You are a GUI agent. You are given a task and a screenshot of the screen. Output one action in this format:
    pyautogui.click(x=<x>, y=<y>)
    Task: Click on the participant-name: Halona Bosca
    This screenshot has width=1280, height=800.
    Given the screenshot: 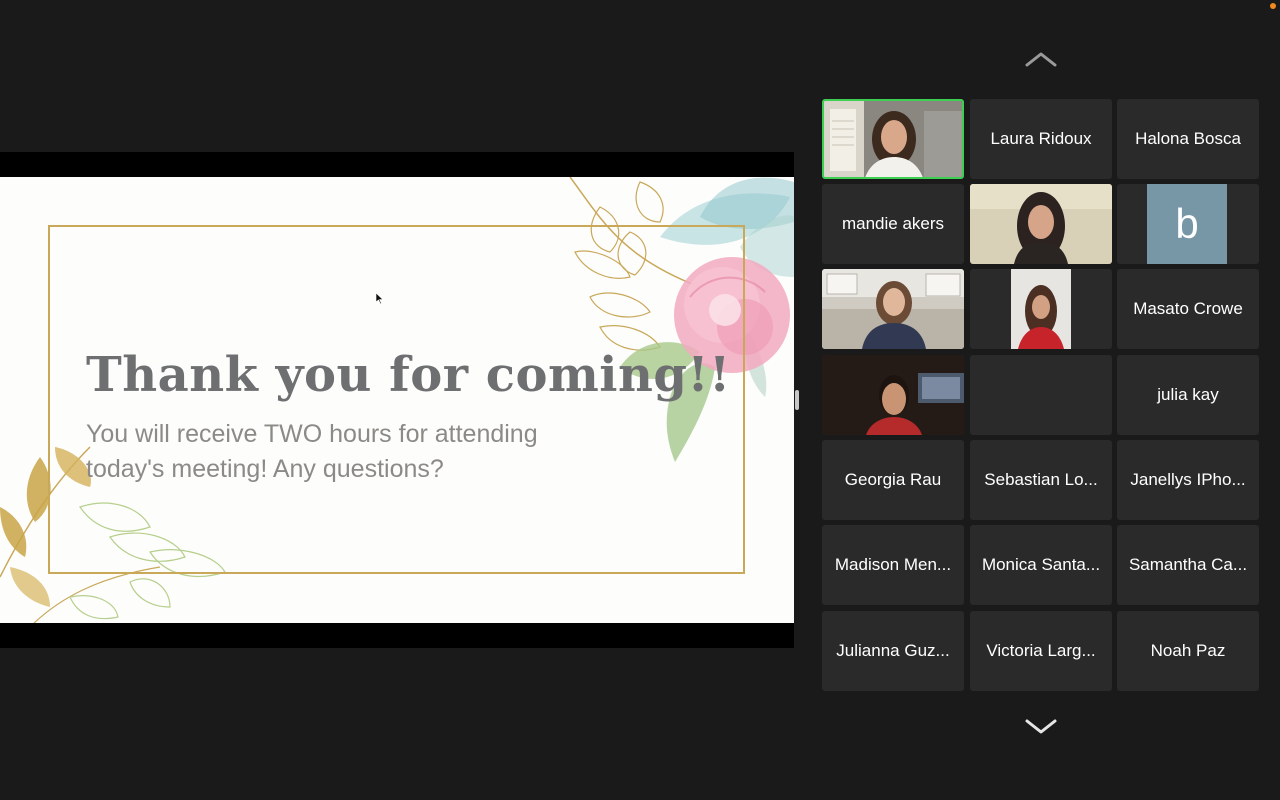 What is the action you would take?
    pyautogui.click(x=1188, y=138)
    